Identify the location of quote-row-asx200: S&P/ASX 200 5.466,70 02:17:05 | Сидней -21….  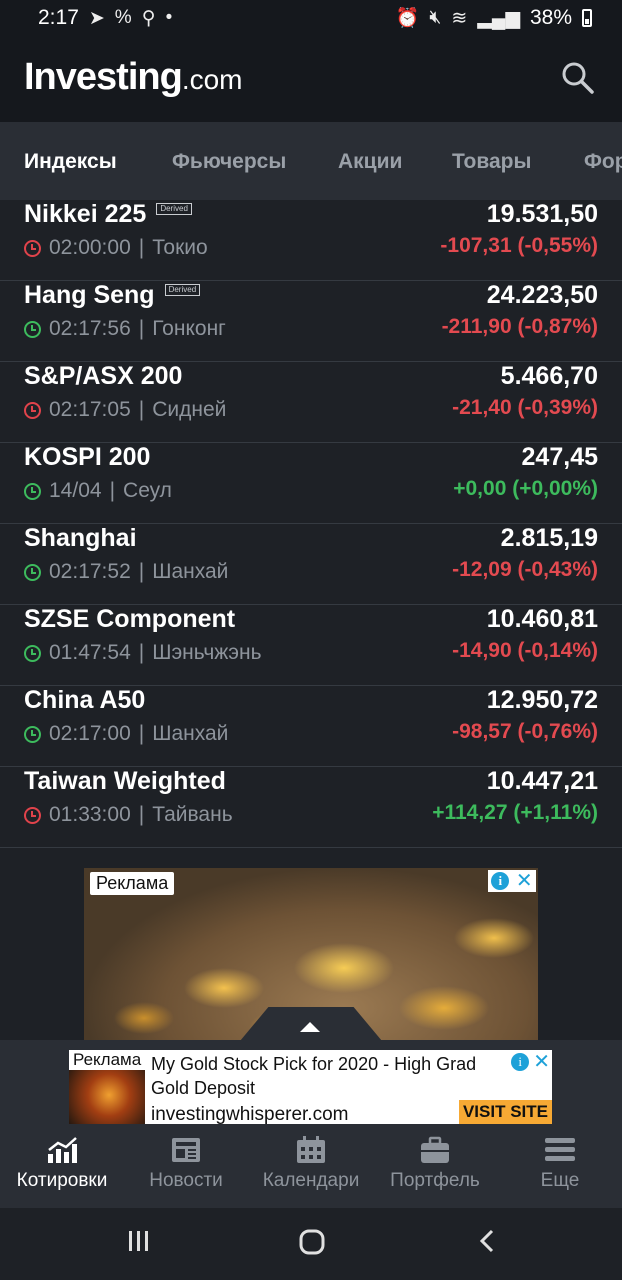
(311, 402).